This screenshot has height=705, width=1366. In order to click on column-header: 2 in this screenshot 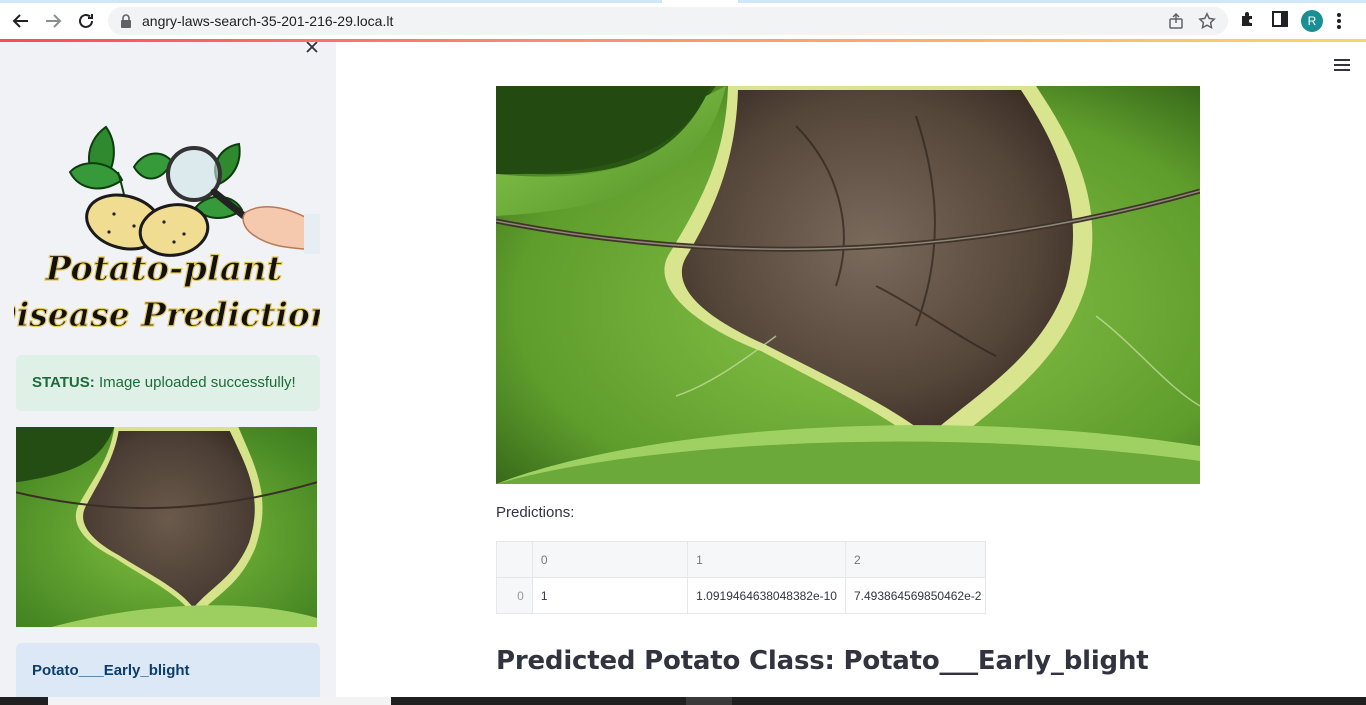, I will do `click(915, 559)`.